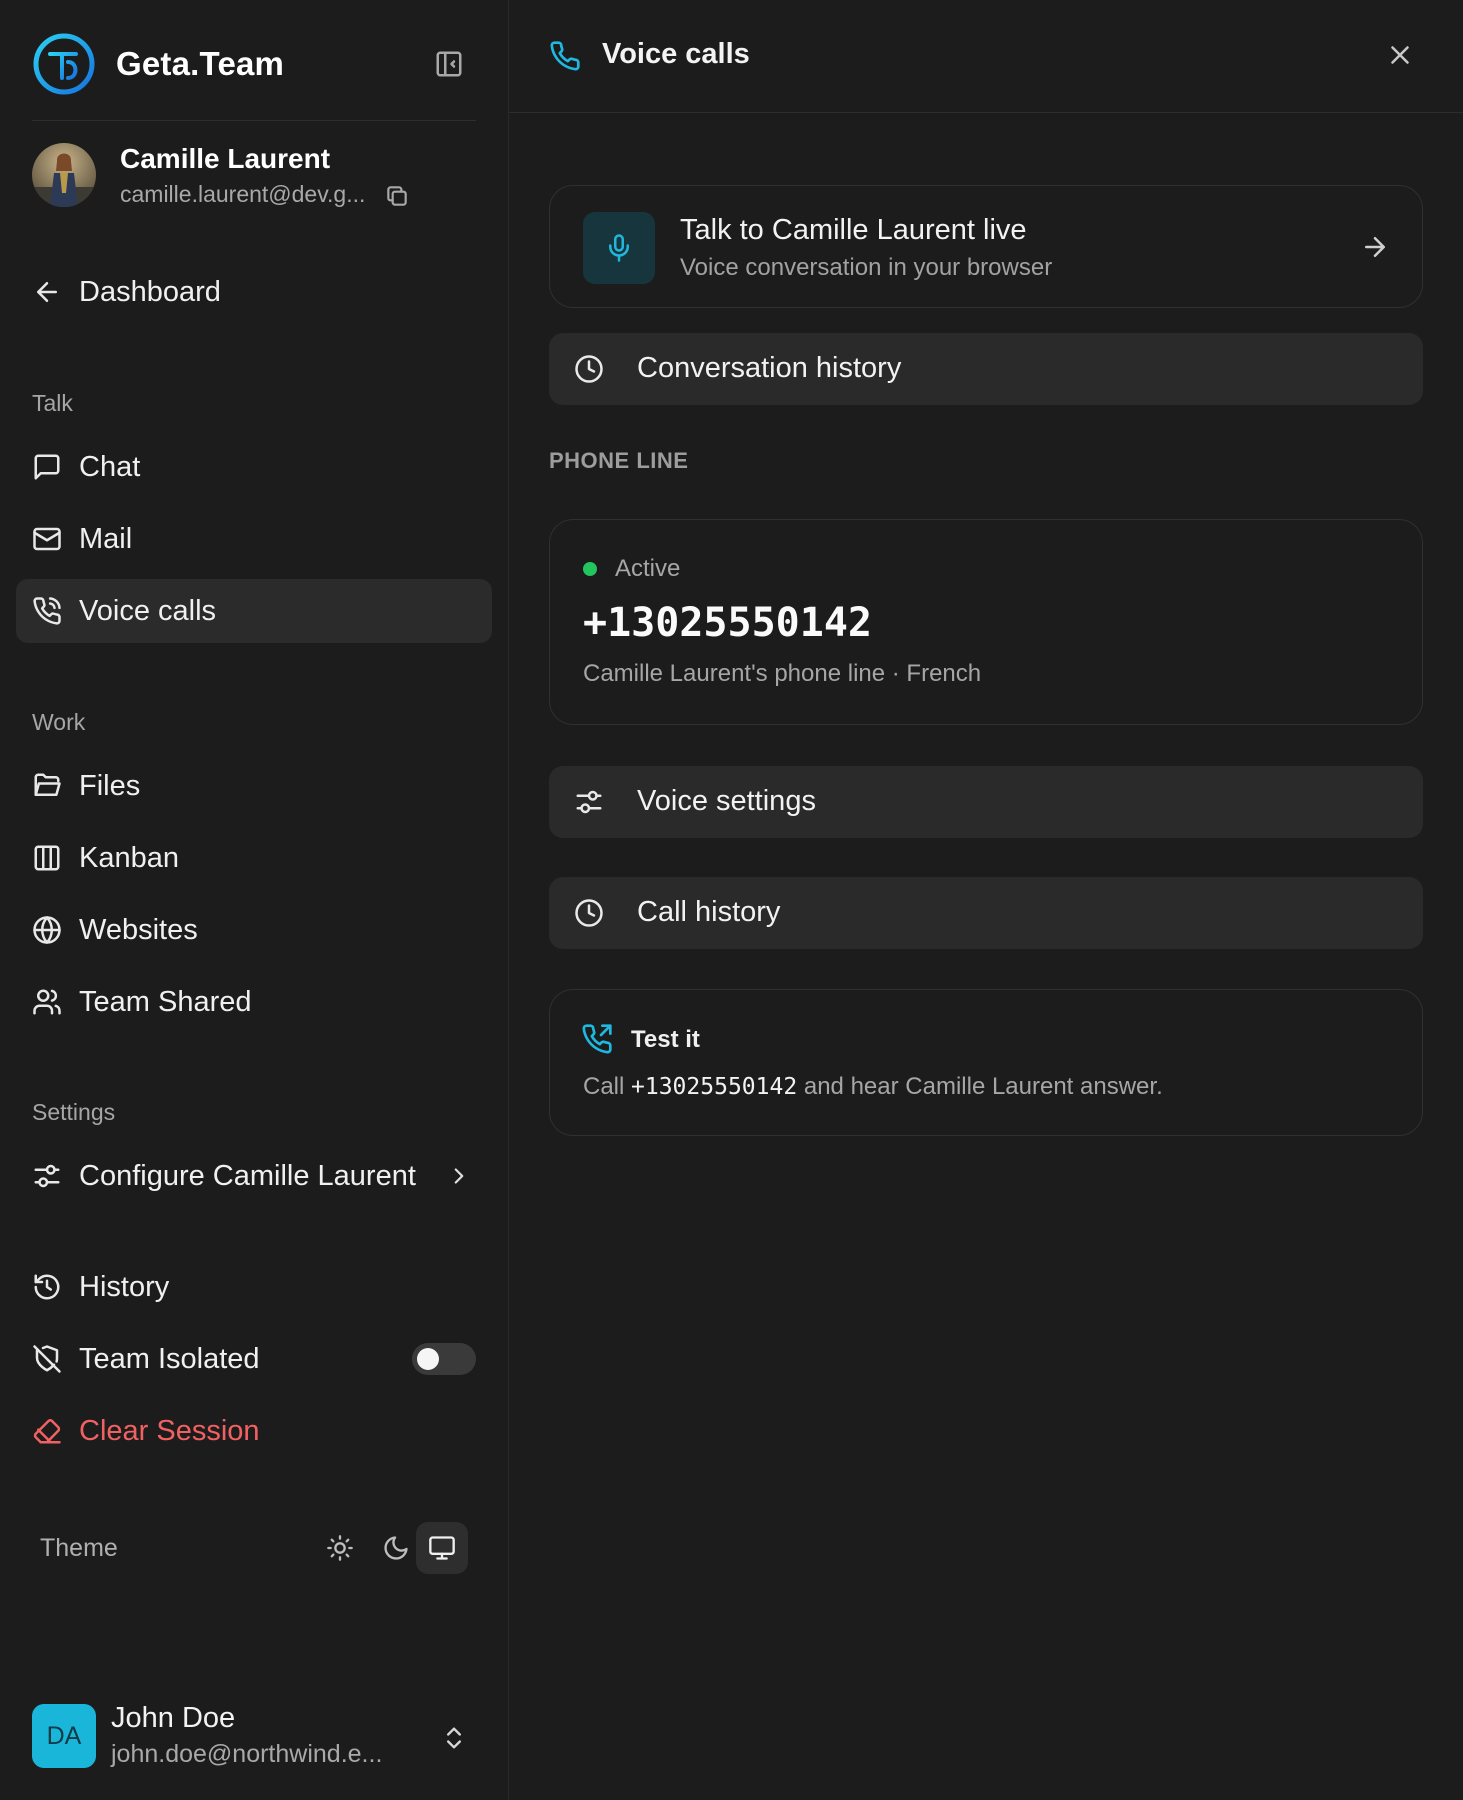  What do you see at coordinates (47, 784) in the screenshot?
I see `folder-icon` at bounding box center [47, 784].